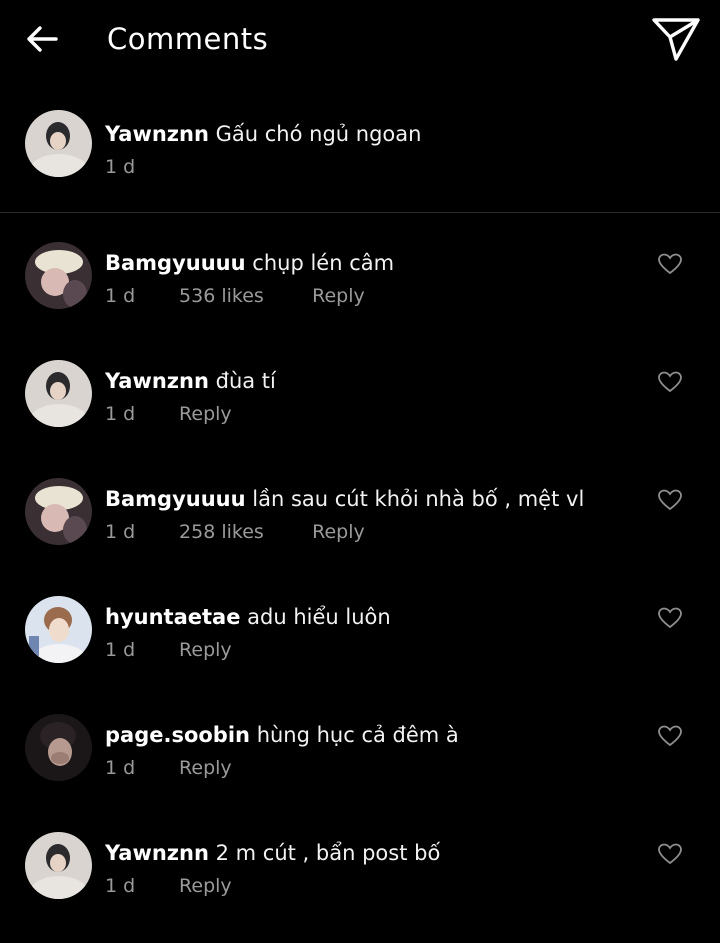  I want to click on comment-item: Yawnznn đùa tí 1 d Reply, so click(360, 410).